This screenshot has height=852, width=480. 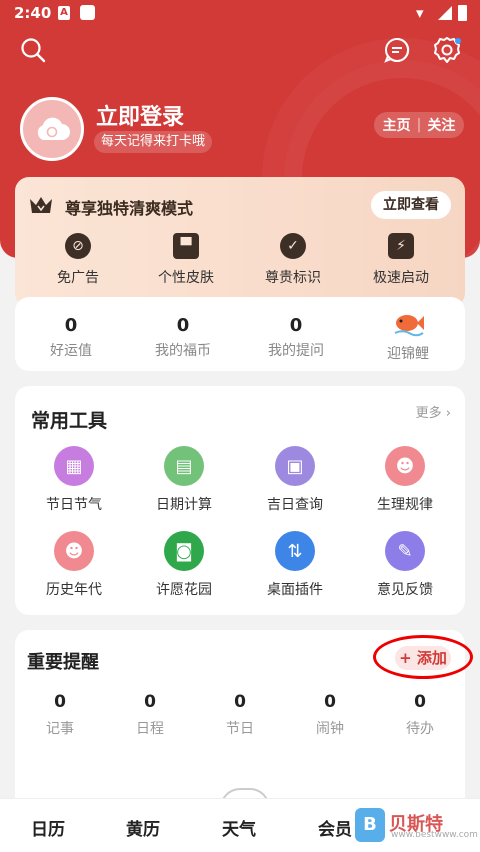 I want to click on tool-label: 历史年代, so click(x=74, y=590).